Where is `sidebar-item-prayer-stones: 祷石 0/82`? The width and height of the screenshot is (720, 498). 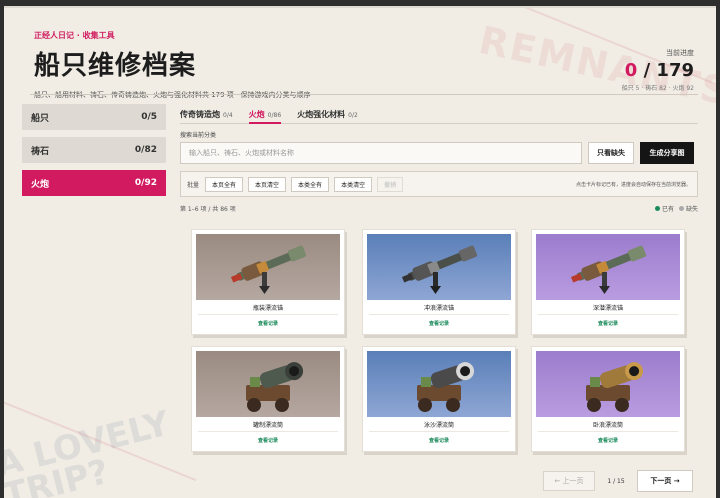
sidebar-item-prayer-stones: 祷石 0/82 is located at coordinates (94, 150).